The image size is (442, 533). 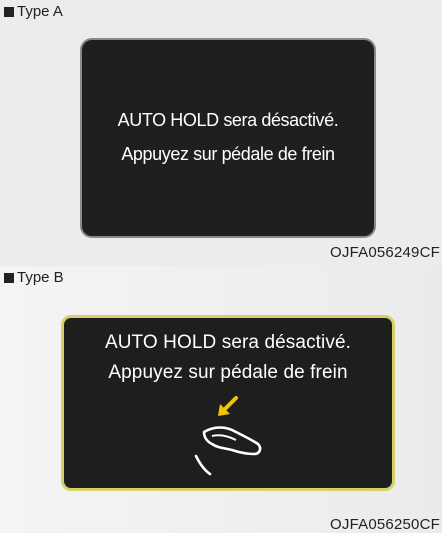 What do you see at coordinates (385, 524) in the screenshot?
I see `type-b-figure-code: OJFA056250CF` at bounding box center [385, 524].